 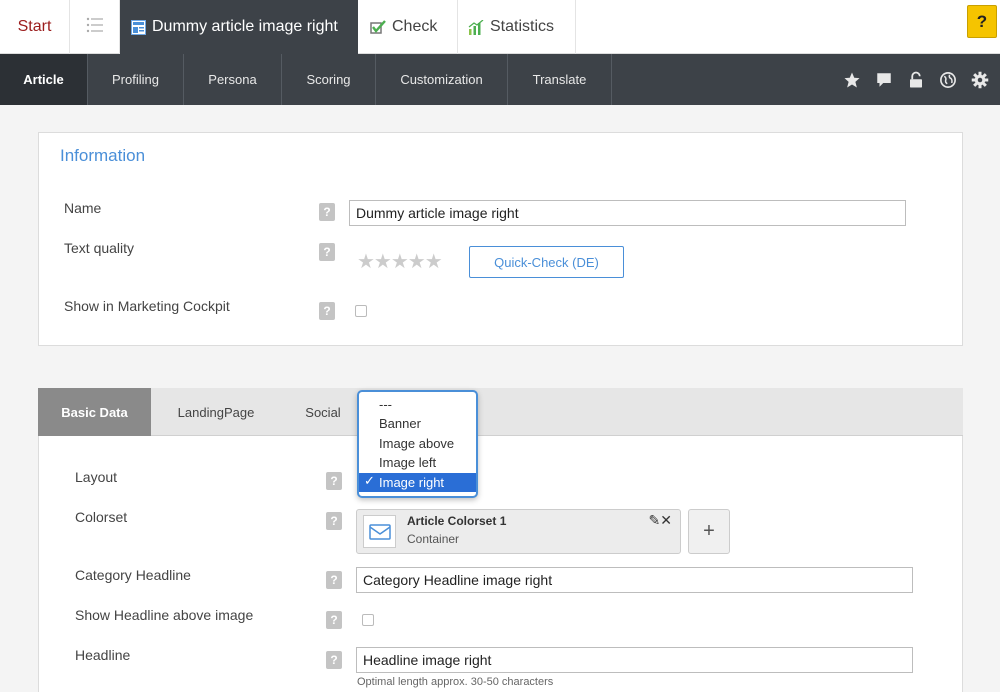 I want to click on subtab-label: LandingPage, so click(x=216, y=412).